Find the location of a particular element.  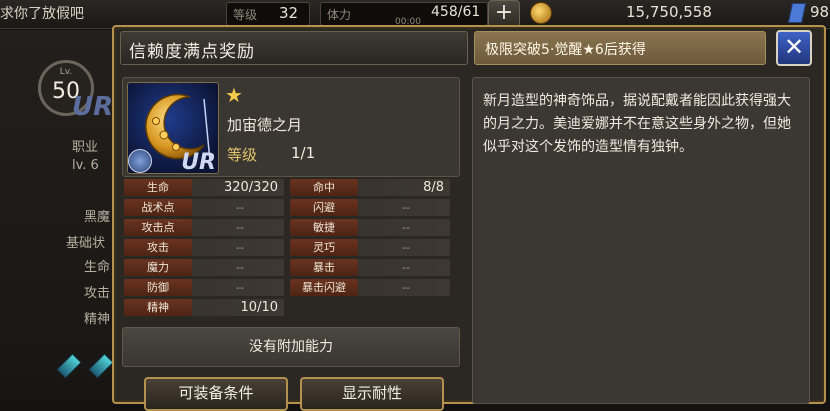

stat-row: 生命 320/320 is located at coordinates (204, 187).